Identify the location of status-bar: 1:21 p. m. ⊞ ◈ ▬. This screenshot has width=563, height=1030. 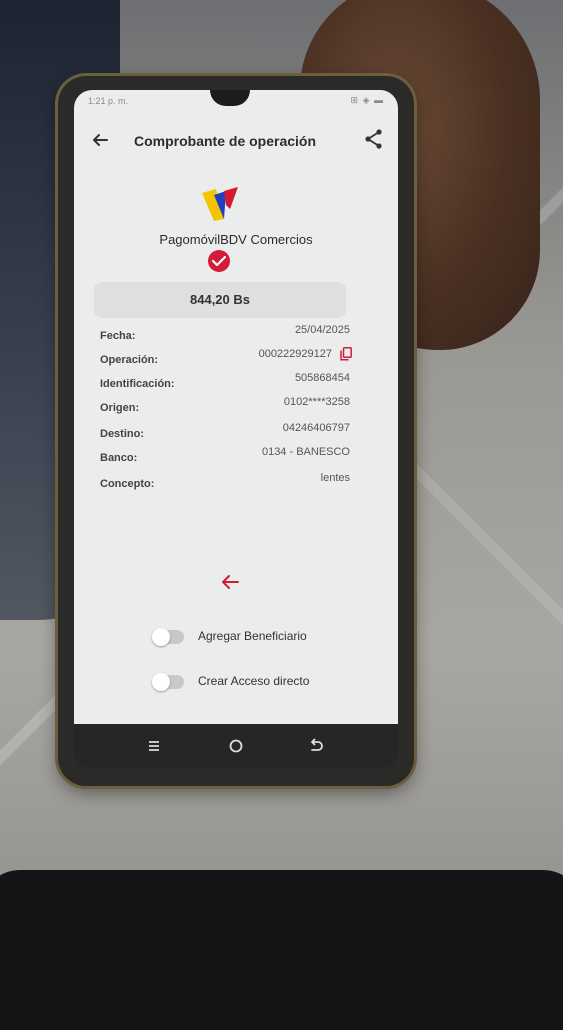
(236, 101).